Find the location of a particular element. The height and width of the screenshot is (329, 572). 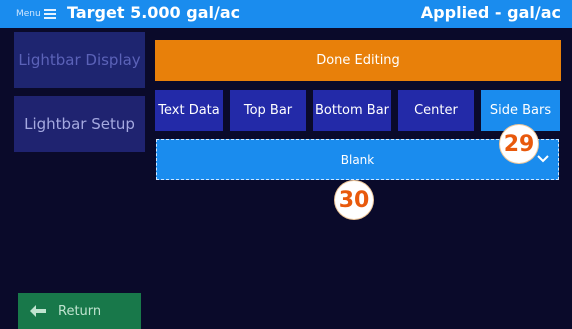

annotation-number: 29 is located at coordinates (519, 144).